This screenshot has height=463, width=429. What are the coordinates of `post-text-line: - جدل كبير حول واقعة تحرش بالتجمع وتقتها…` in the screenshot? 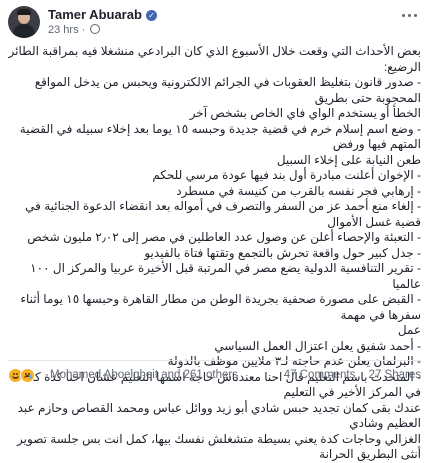 It's located at (282, 252).